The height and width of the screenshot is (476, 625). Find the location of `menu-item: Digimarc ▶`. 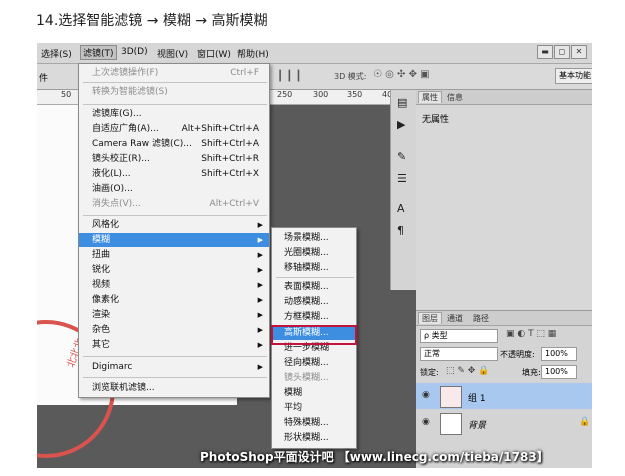

menu-item: Digimarc ▶ is located at coordinates (174, 367).